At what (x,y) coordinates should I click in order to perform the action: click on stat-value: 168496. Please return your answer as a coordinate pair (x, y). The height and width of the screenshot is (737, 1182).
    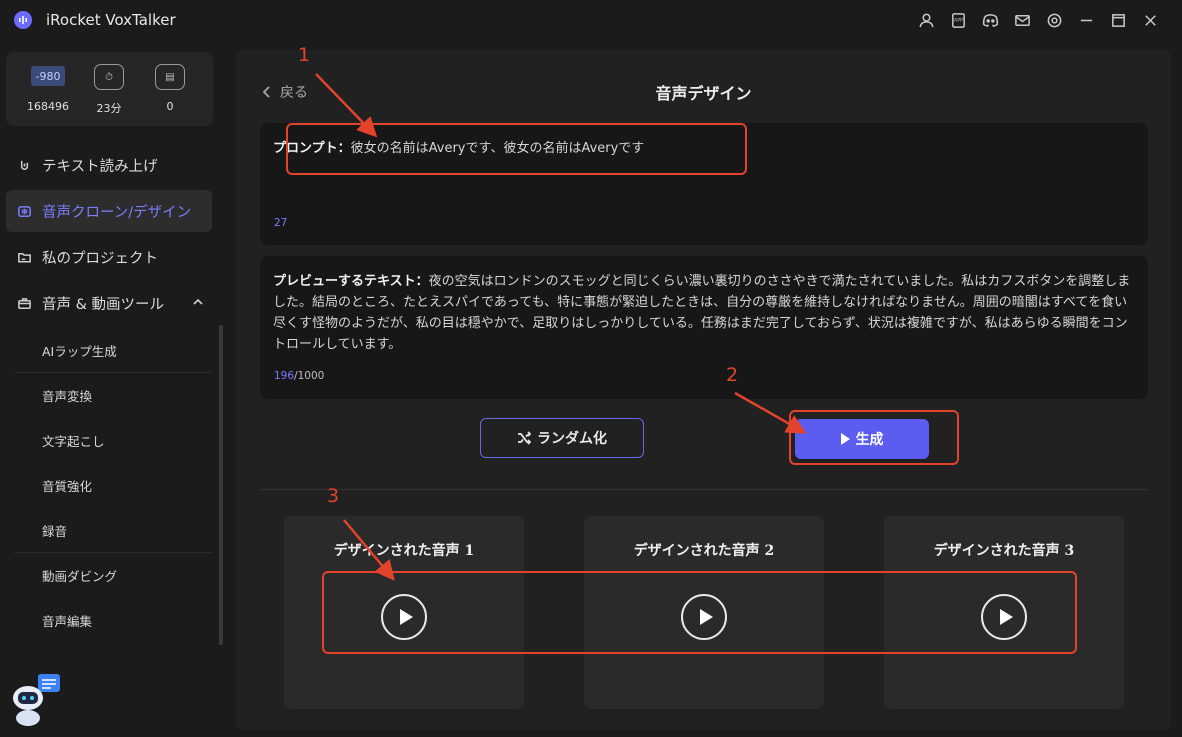
    Looking at the image, I should click on (48, 106).